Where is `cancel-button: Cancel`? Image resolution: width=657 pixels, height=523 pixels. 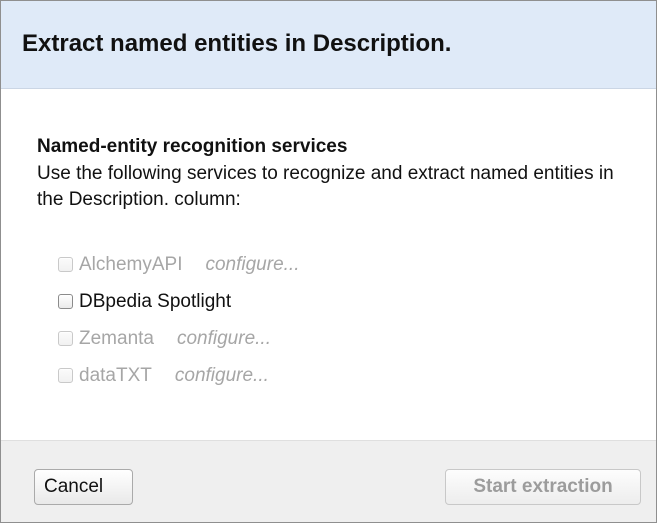 cancel-button: Cancel is located at coordinates (83, 487).